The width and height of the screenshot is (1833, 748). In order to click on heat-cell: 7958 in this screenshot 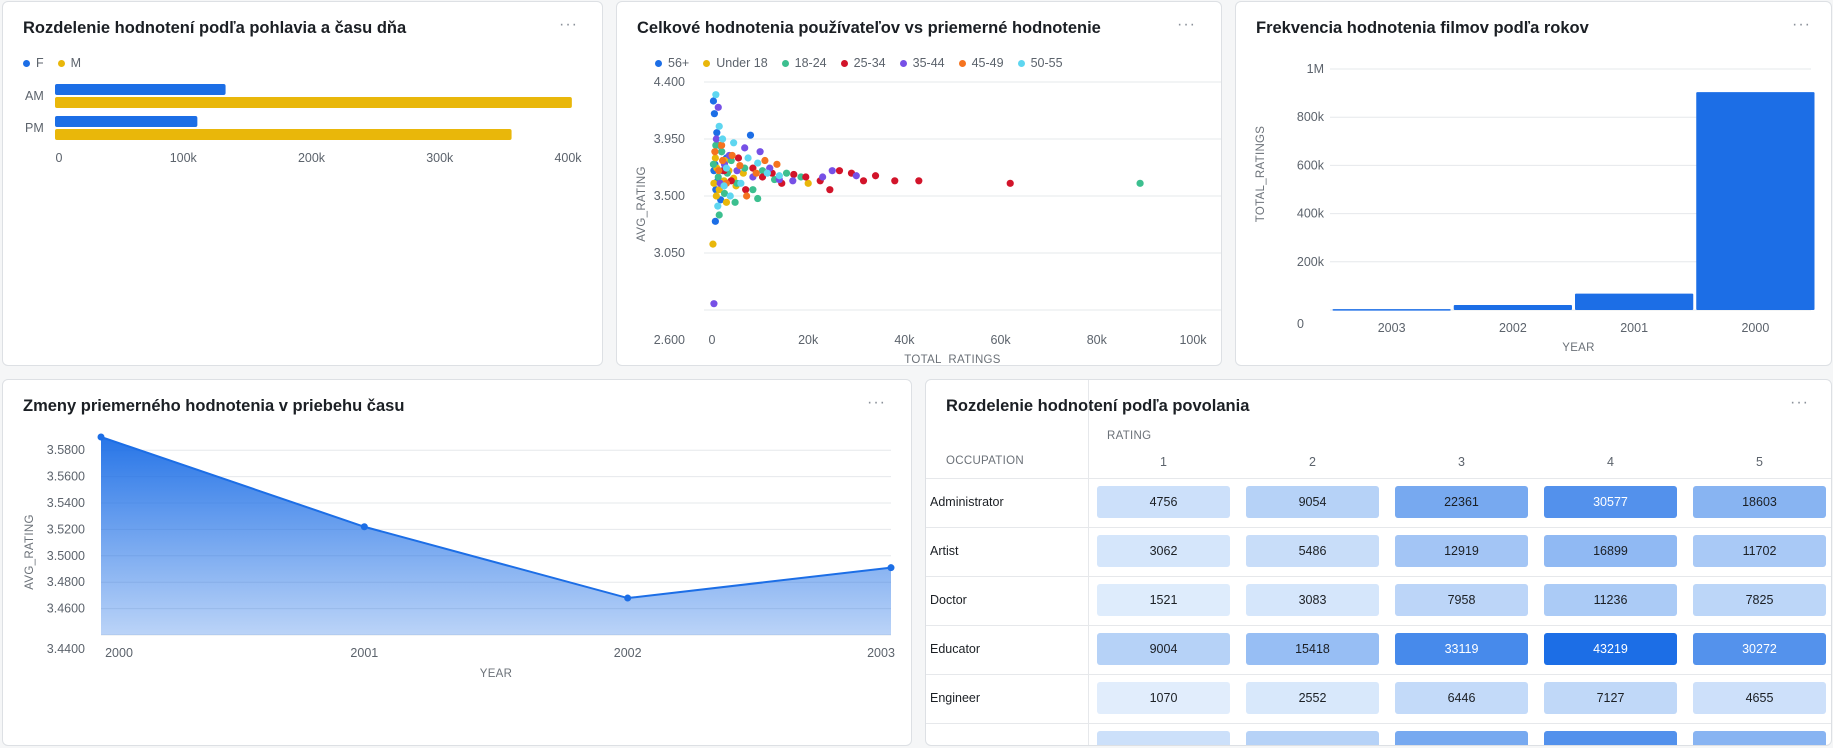, I will do `click(1461, 600)`.